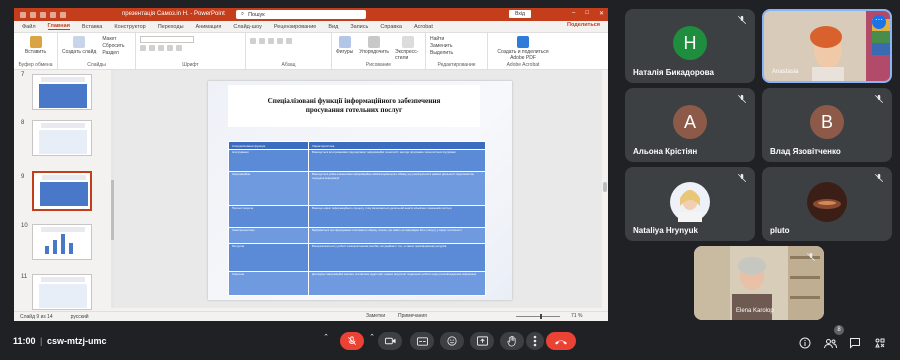 The width and height of the screenshot is (900, 360). What do you see at coordinates (179, 48) in the screenshot?
I see `font-color-icon` at bounding box center [179, 48].